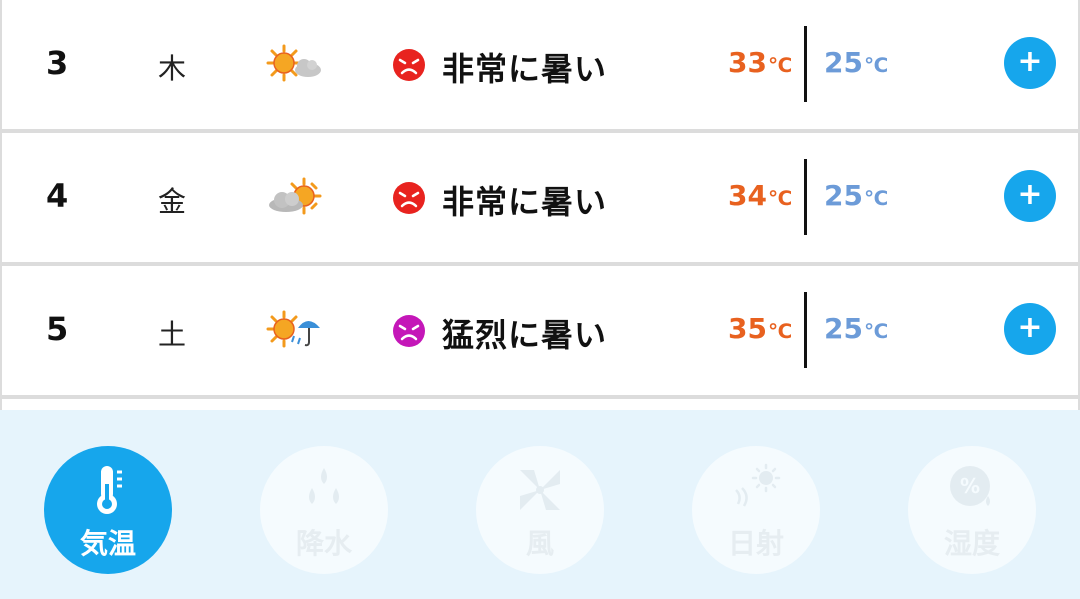 The height and width of the screenshot is (599, 1080). Describe the element at coordinates (539, 543) in the screenshot. I see `tab-label: 風` at that location.